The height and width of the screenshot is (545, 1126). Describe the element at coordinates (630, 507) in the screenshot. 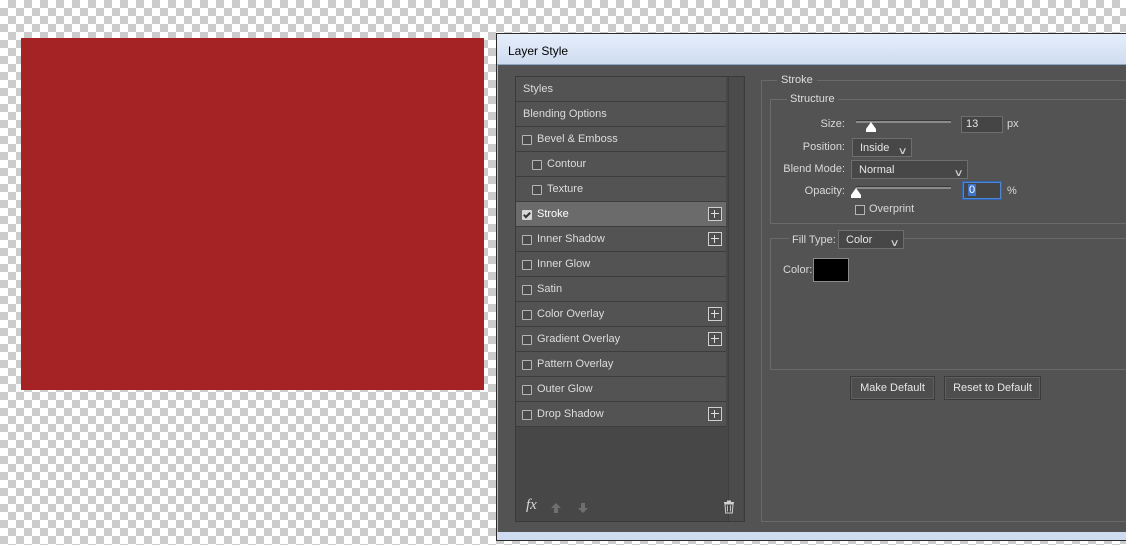

I see `styles-panel-footer: fx` at that location.